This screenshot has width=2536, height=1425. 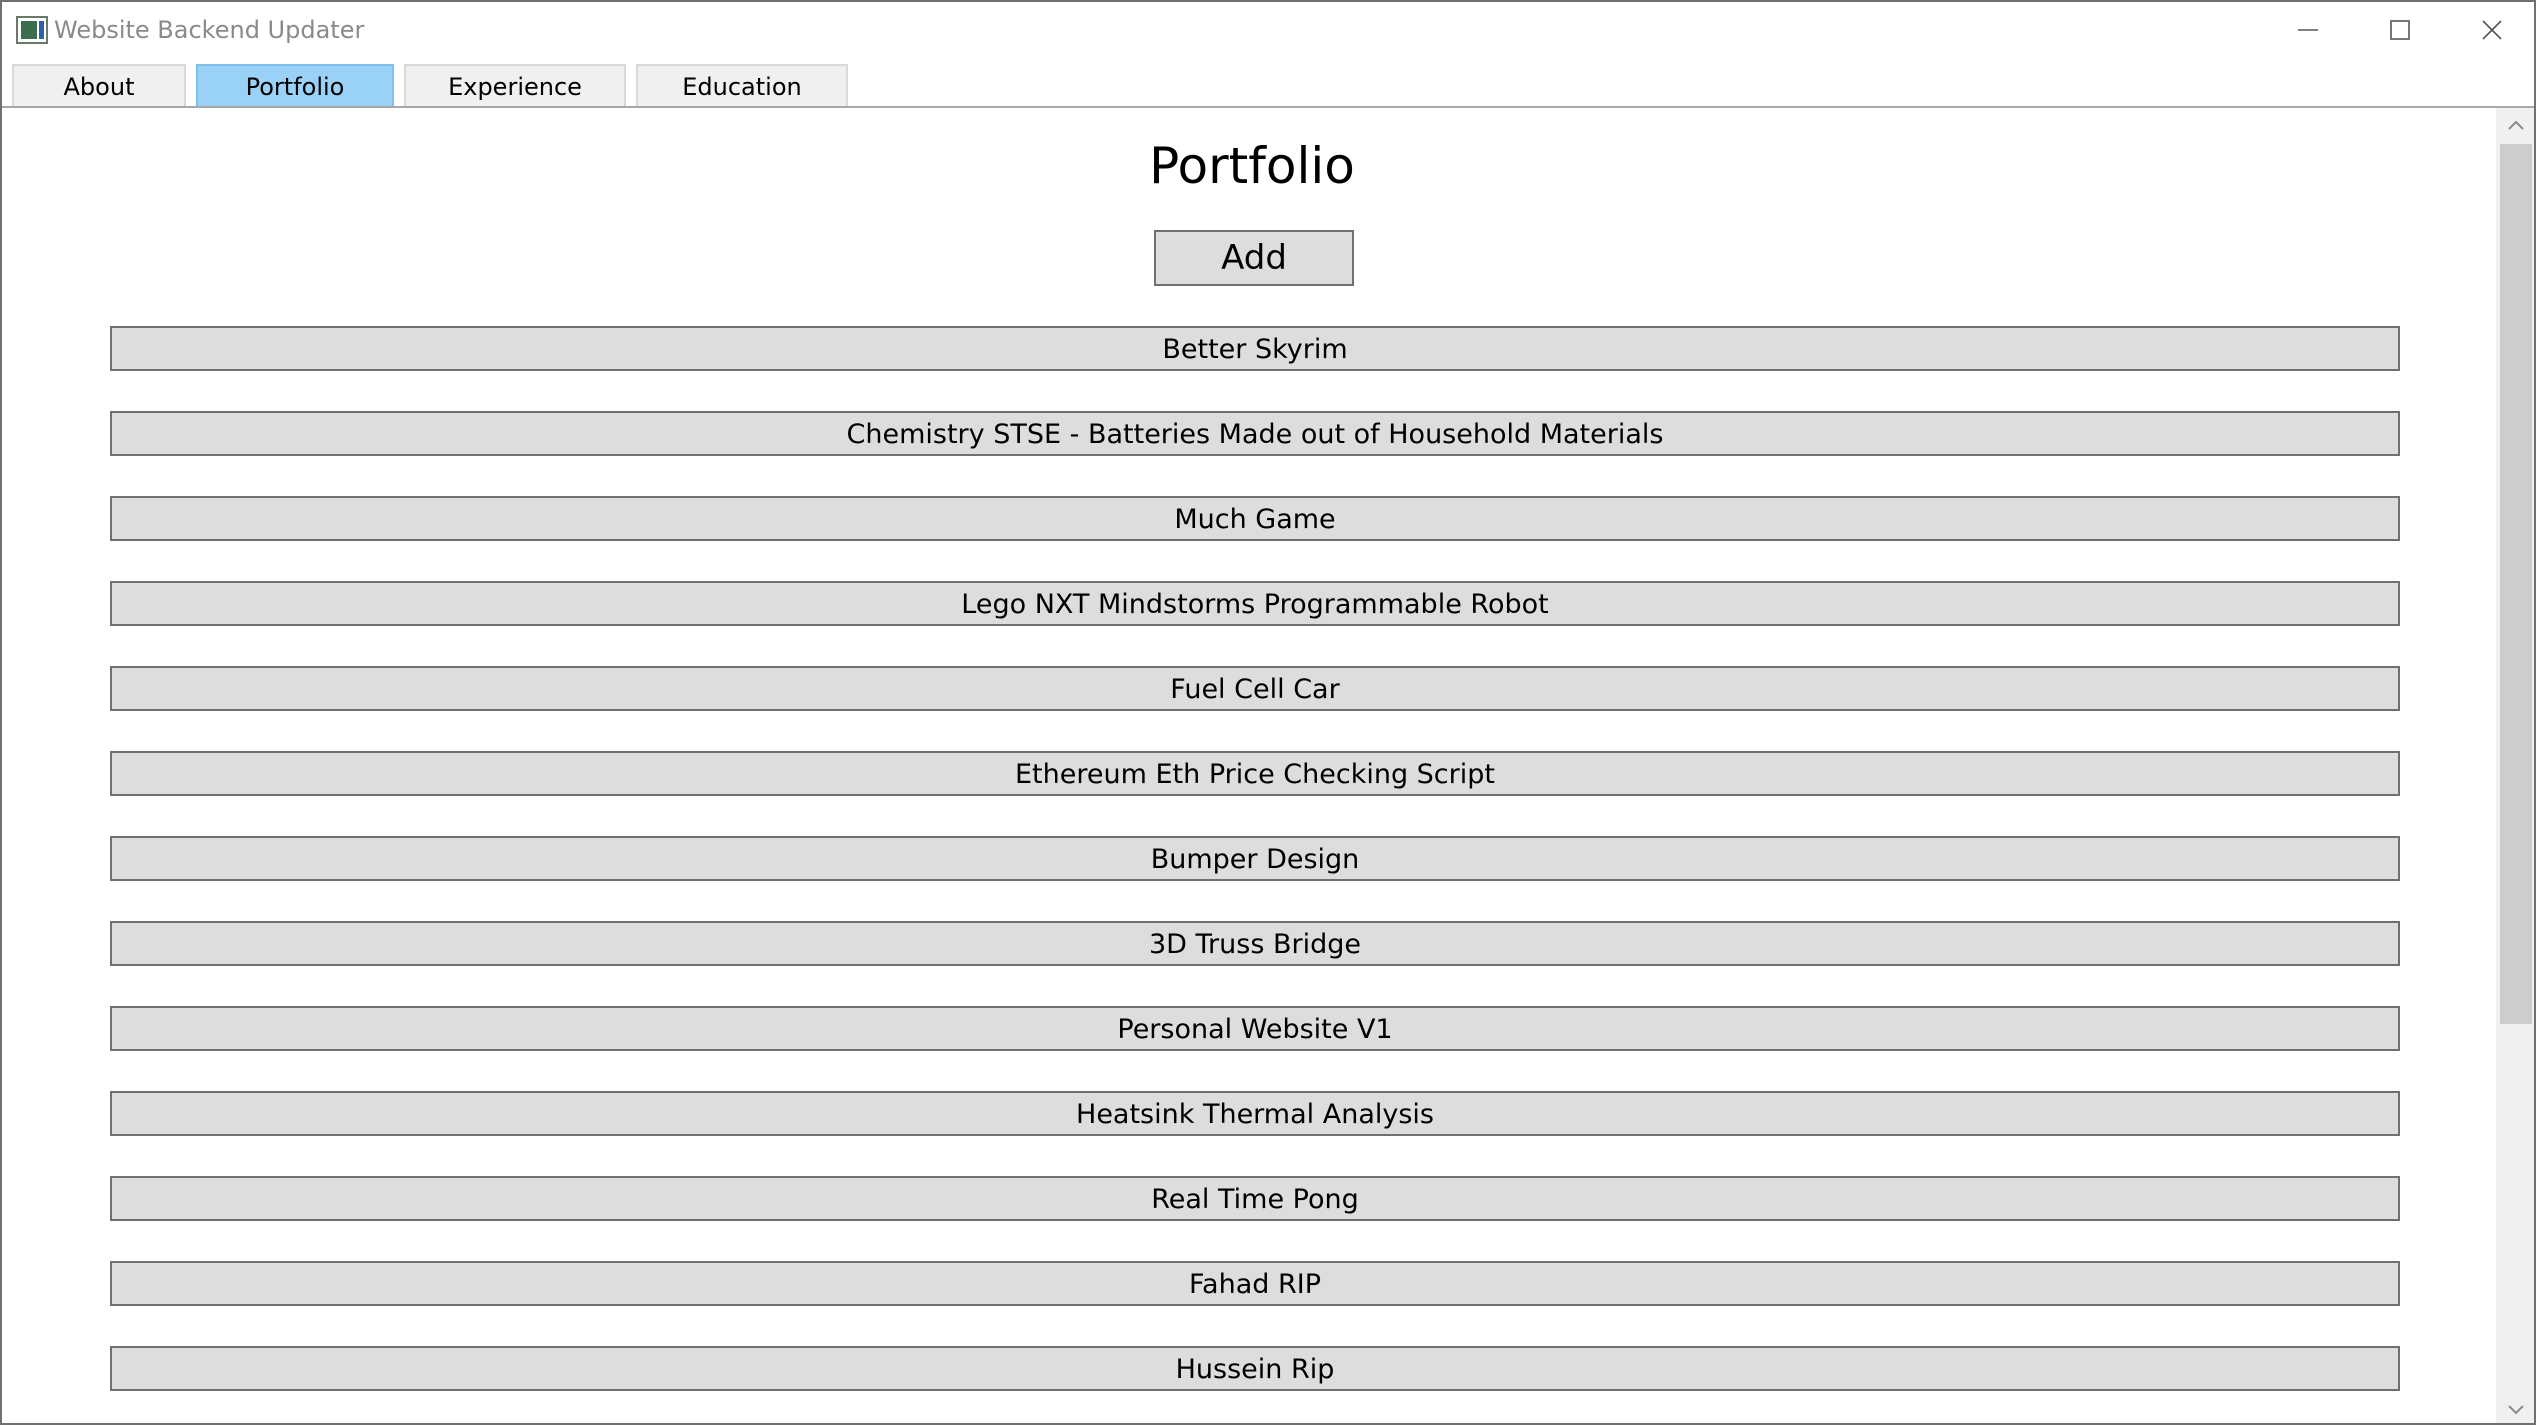 I want to click on portfolio-item-button: Lego NXT Mindstorms Programmable Robot, so click(x=1255, y=603).